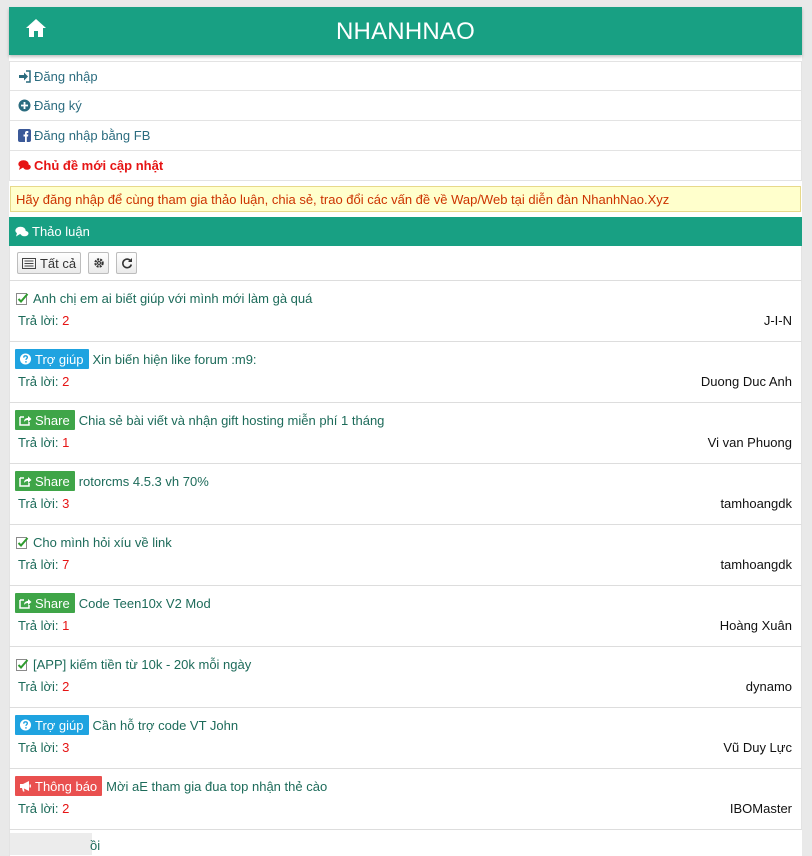 This screenshot has height=856, width=812. I want to click on topic-toolbar: Tất cả, so click(405, 263).